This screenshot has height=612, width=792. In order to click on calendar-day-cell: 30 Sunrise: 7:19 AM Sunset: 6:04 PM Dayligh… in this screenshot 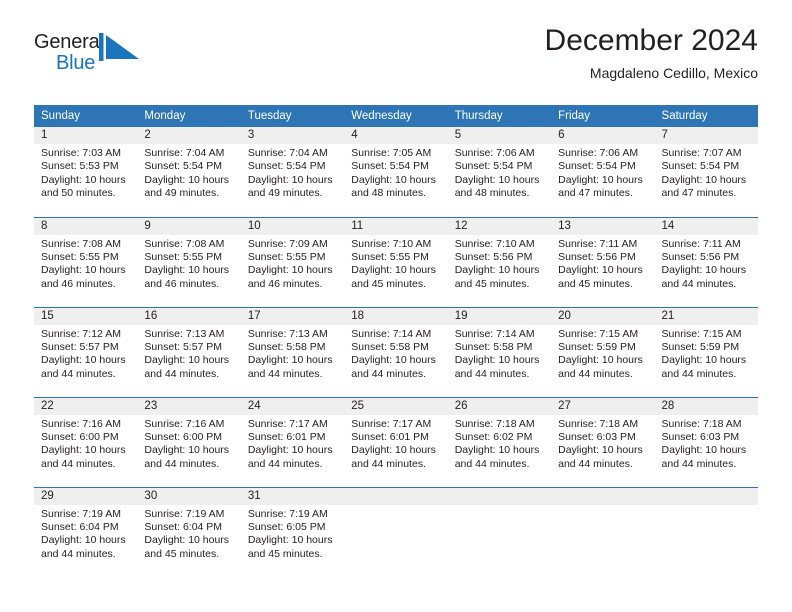, I will do `click(189, 531)`.